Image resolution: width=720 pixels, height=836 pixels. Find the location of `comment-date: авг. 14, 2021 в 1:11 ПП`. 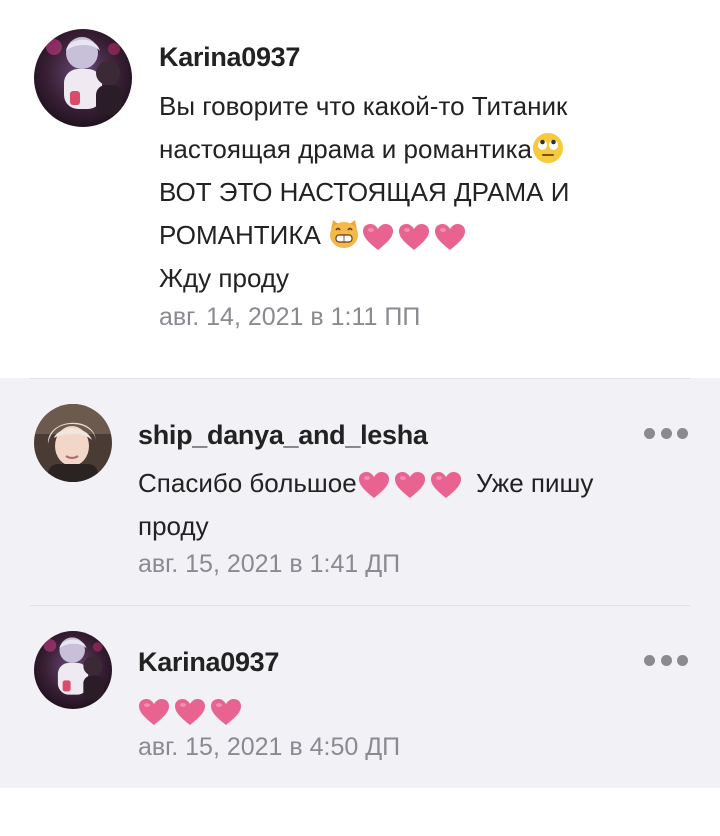

comment-date: авг. 14, 2021 в 1:11 ПП is located at coordinates (290, 317).